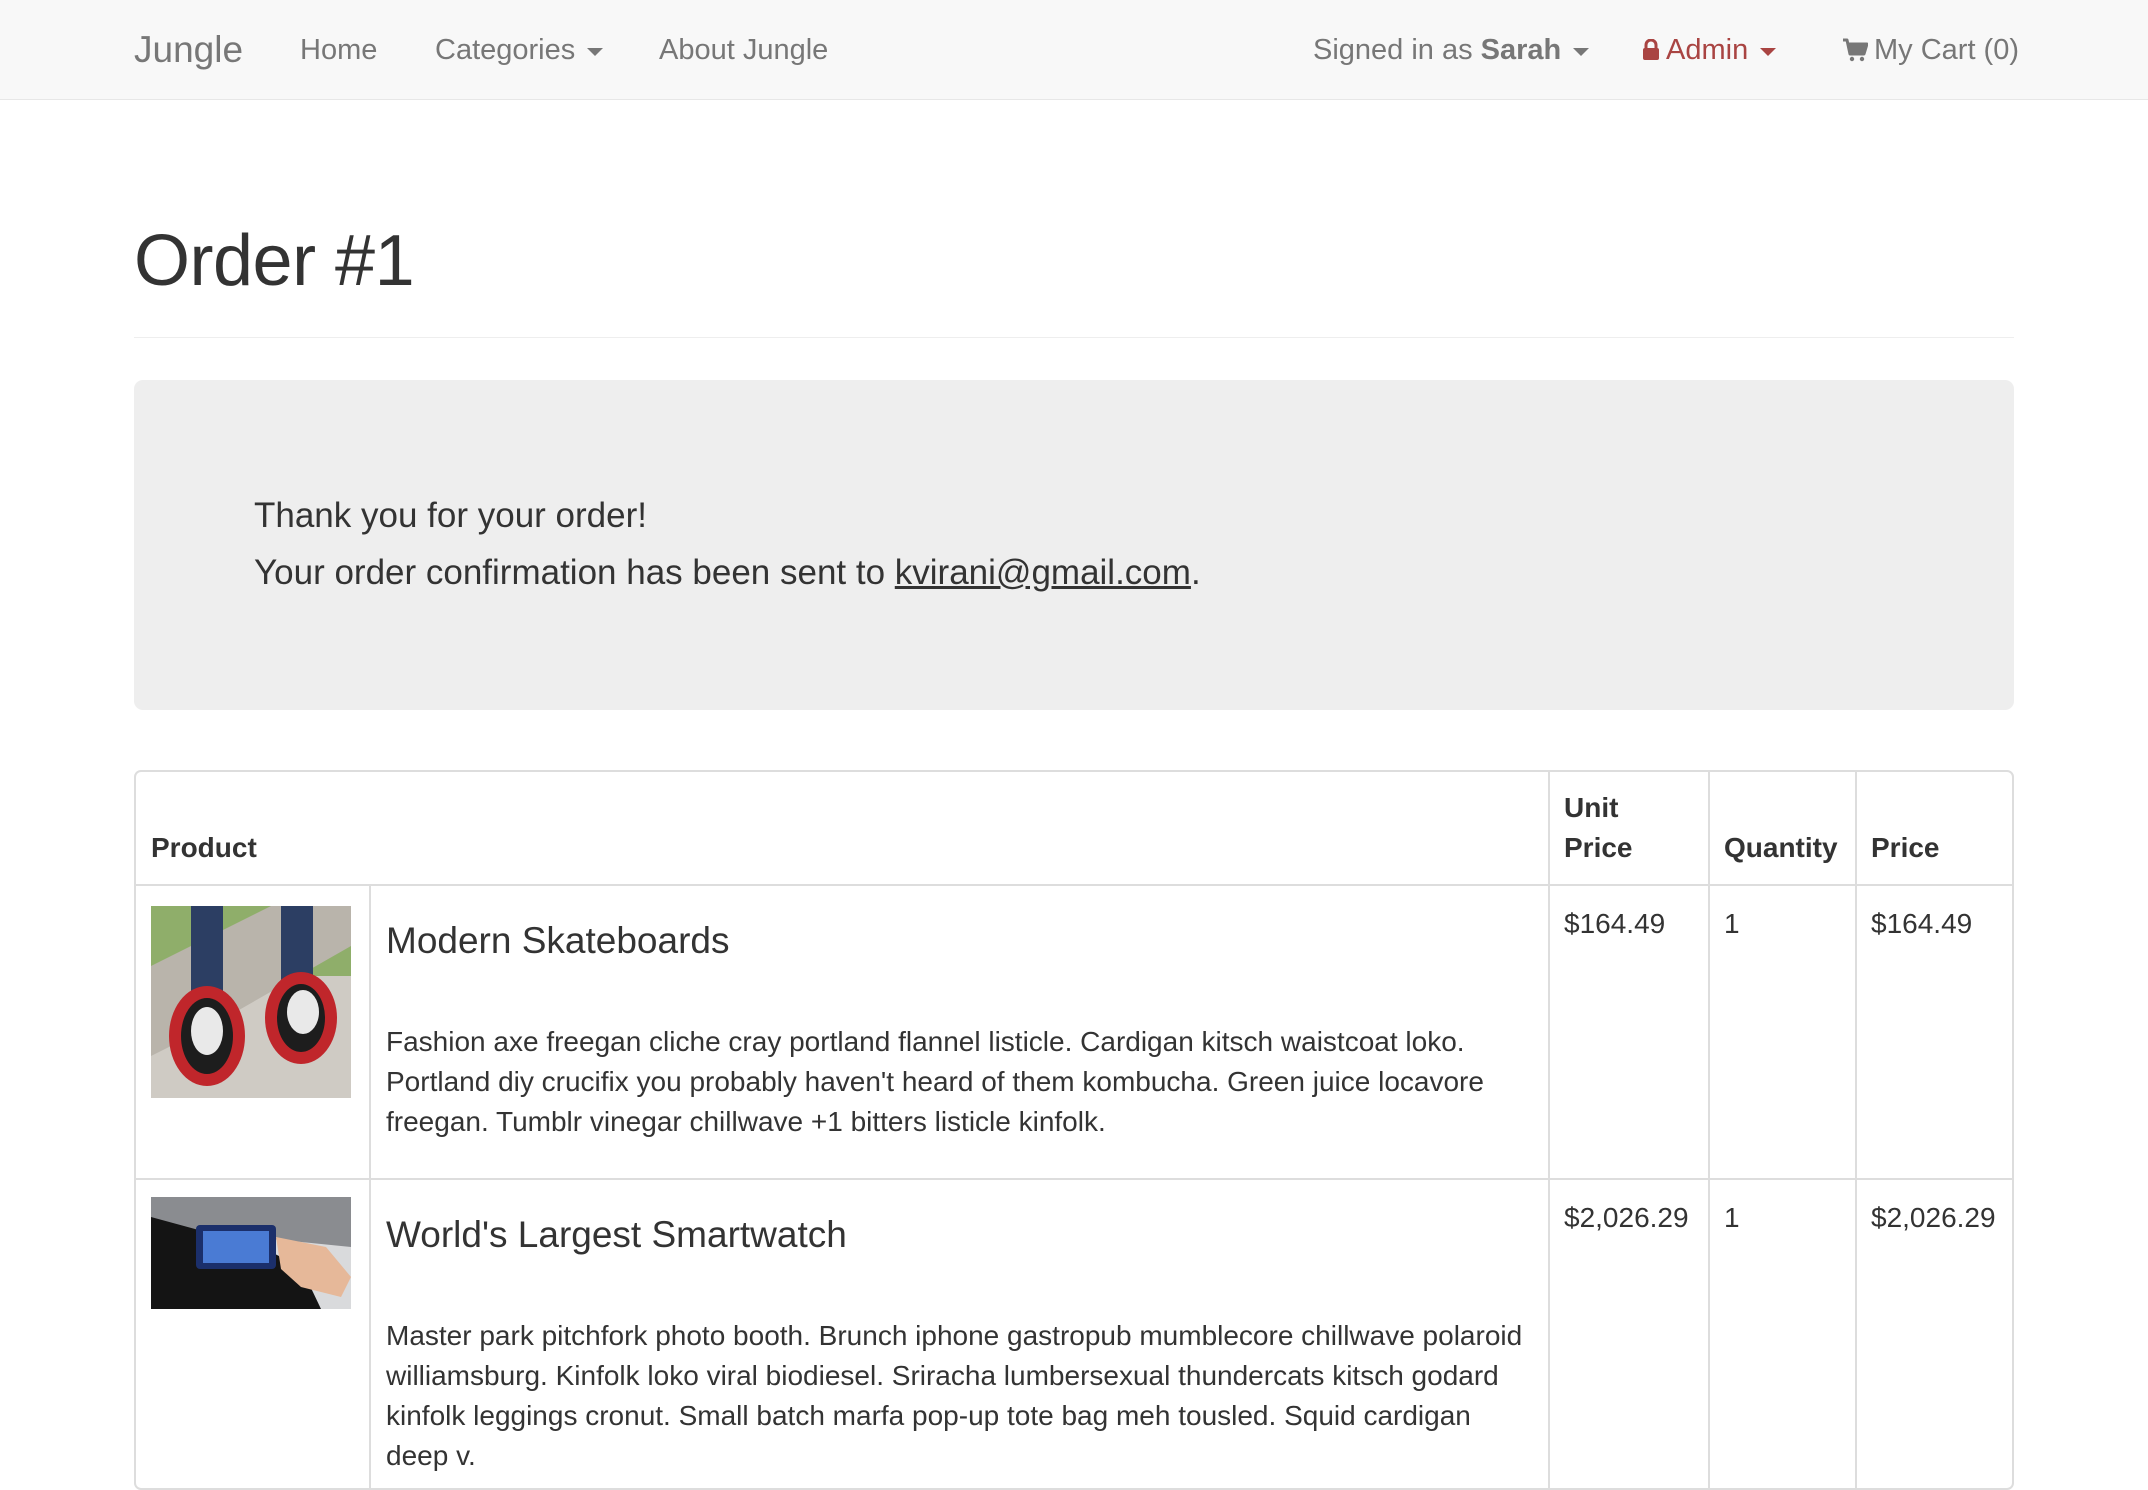 The width and height of the screenshot is (2148, 1490). I want to click on smartwatch-photo, so click(251, 1253).